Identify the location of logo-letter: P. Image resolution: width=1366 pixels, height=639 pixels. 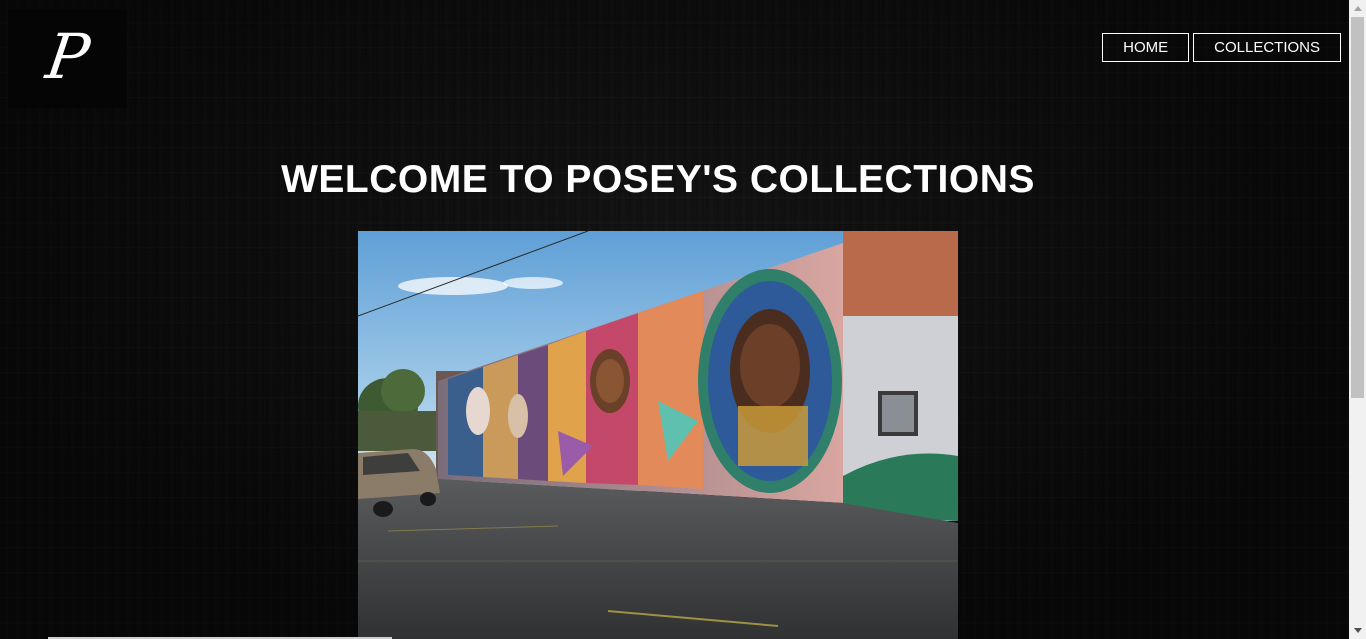
(67, 56).